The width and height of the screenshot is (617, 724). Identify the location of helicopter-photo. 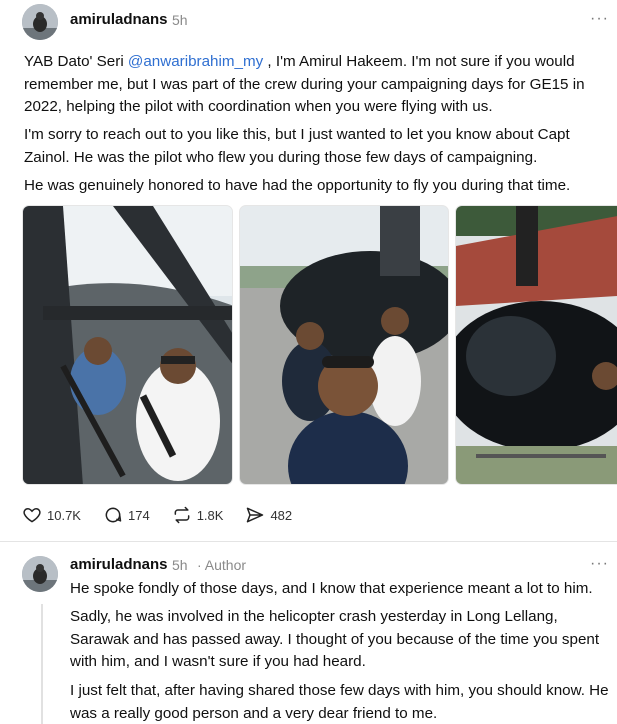
(536, 345).